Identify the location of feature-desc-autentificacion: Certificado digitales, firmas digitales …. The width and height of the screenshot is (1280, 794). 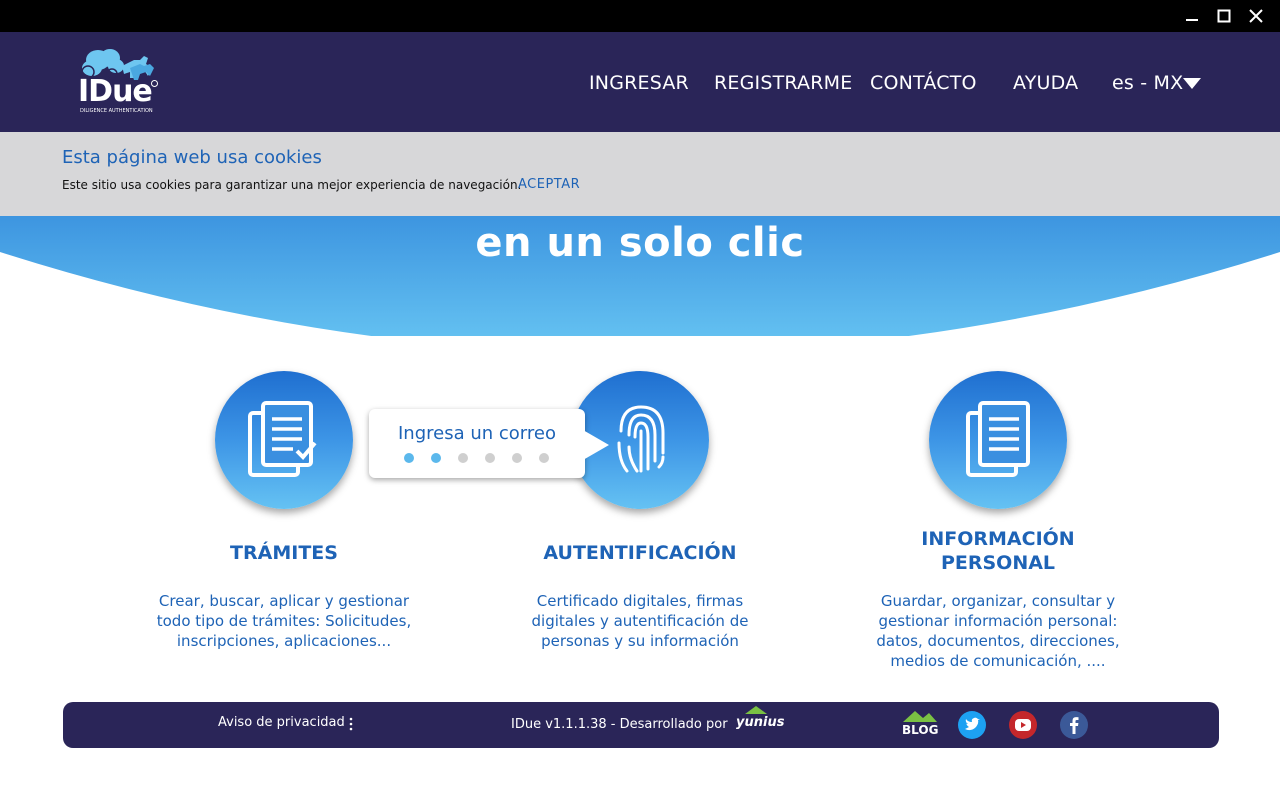
(640, 621).